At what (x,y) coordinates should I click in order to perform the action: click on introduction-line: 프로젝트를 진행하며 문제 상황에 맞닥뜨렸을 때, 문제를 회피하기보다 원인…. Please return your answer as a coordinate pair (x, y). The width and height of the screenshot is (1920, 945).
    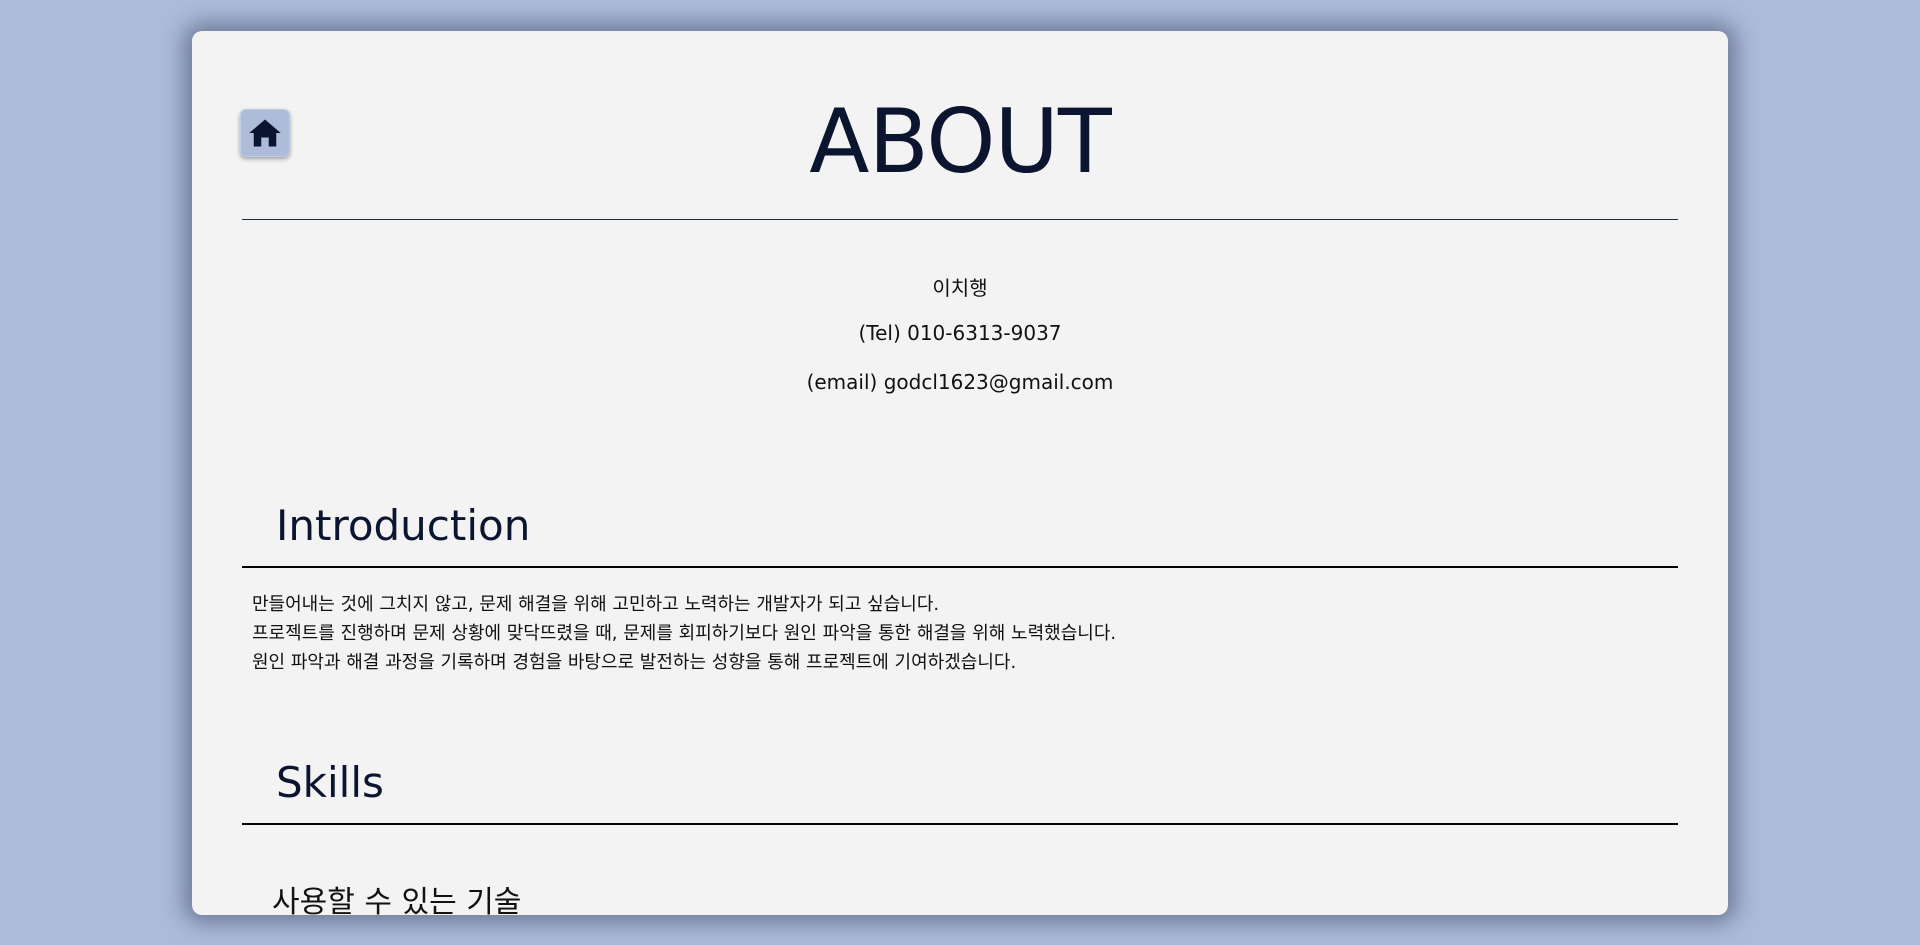
    Looking at the image, I should click on (684, 633).